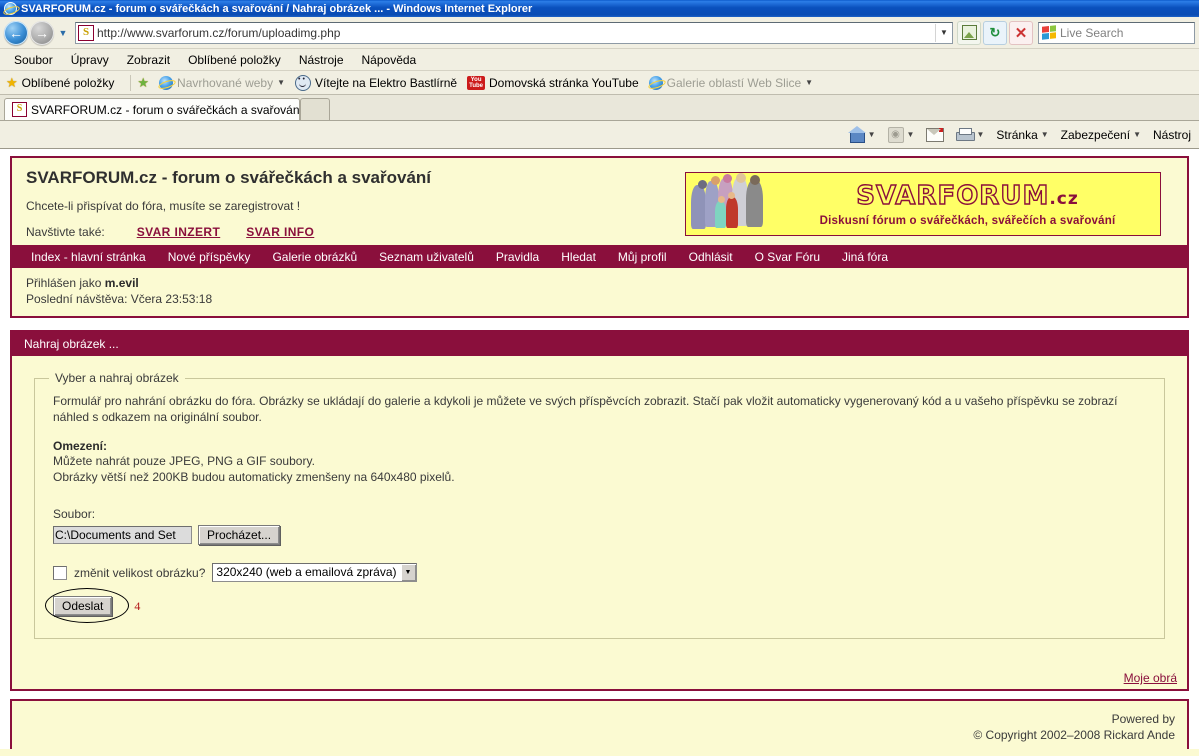 Image resolution: width=1199 pixels, height=756 pixels. What do you see at coordinates (355, 232) in the screenshot?
I see `visit-also-row: Navštivte také: SVAR INZERT SVAR INFO` at bounding box center [355, 232].